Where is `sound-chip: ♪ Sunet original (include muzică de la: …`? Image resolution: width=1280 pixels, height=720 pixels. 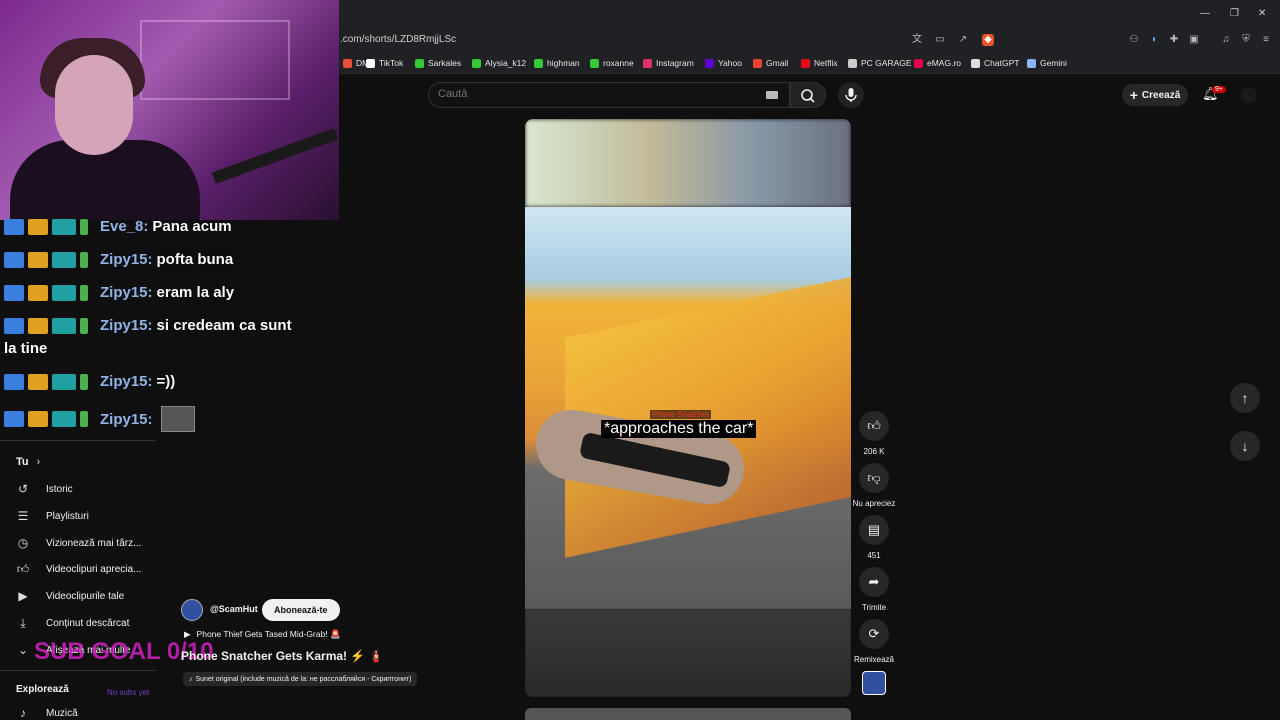
sound-chip: ♪ Sunet original (include muzică de la: … is located at coordinates (300, 679).